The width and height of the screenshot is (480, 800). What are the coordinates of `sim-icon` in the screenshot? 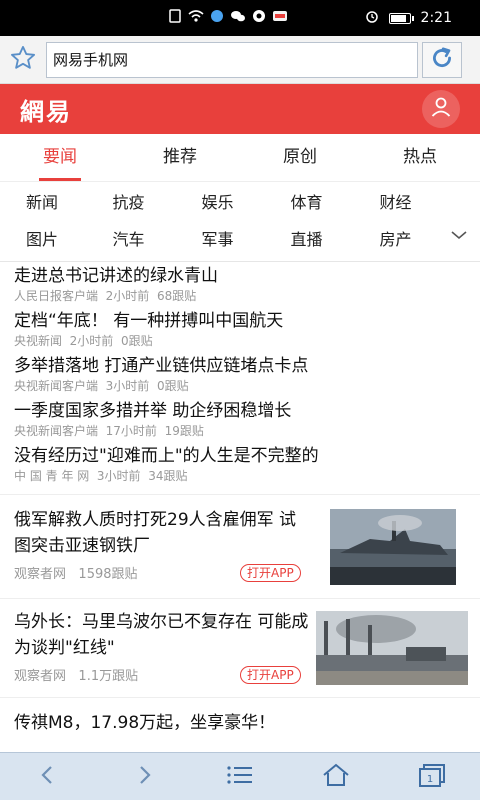 It's located at (175, 18).